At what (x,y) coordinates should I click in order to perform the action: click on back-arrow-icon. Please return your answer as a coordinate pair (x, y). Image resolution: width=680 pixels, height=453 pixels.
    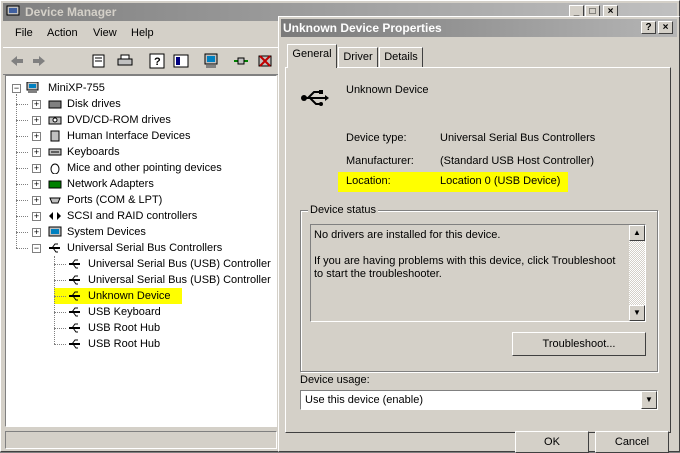
    Looking at the image, I should click on (17, 61).